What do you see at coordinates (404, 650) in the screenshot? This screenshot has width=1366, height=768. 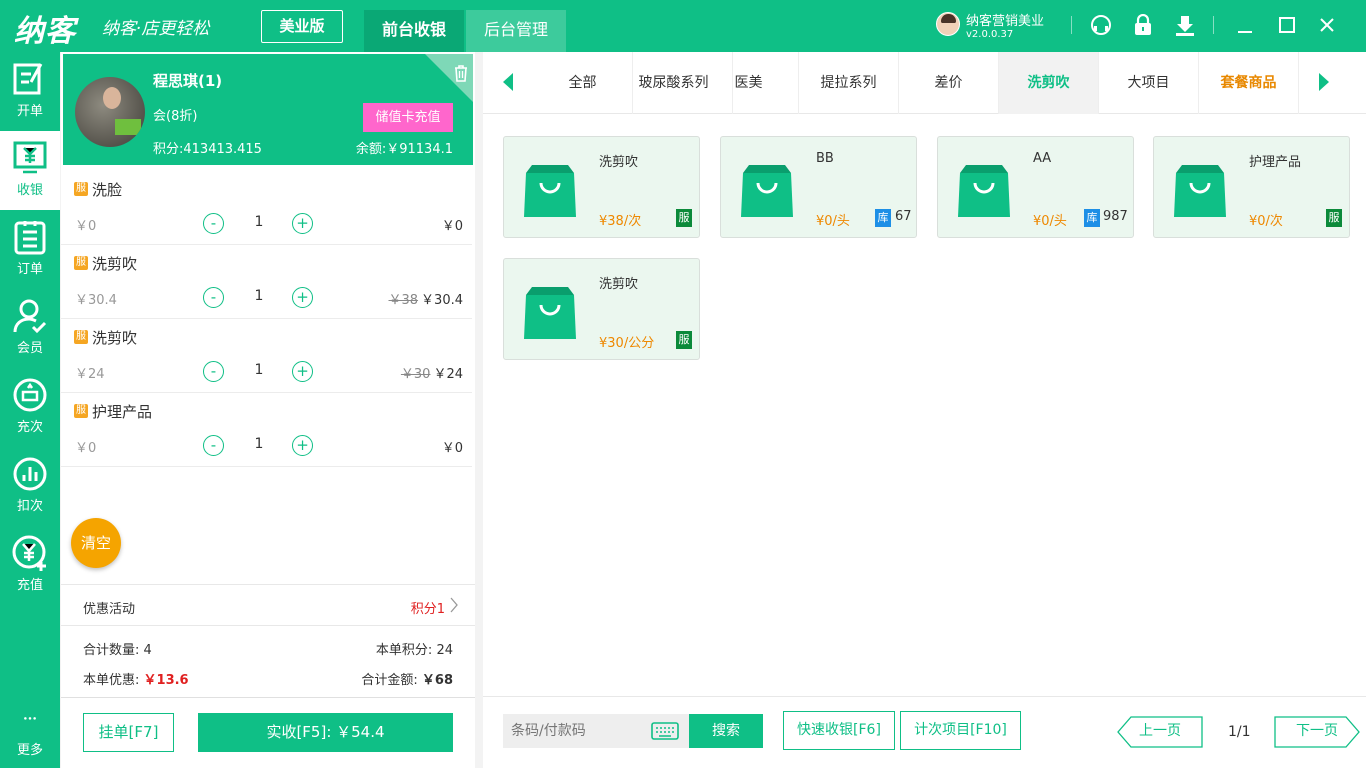 I see `summary-label: 本单积分:` at bounding box center [404, 650].